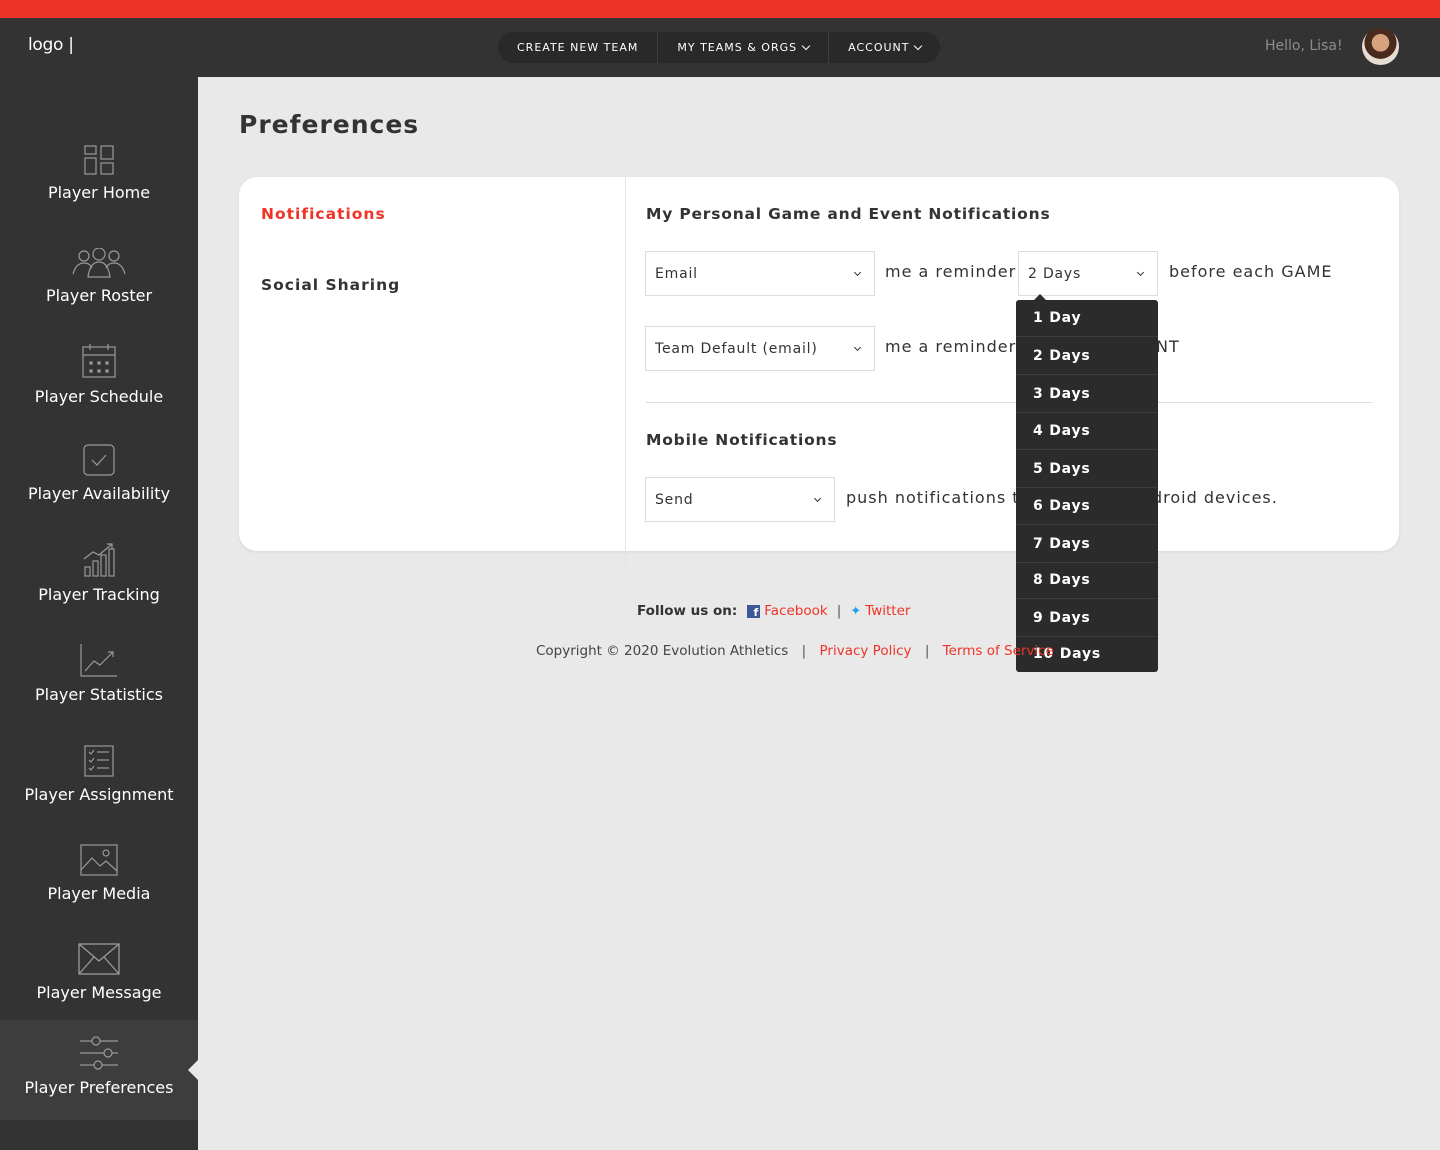  I want to click on nav-label: CREATE NEW TEAM, so click(578, 47).